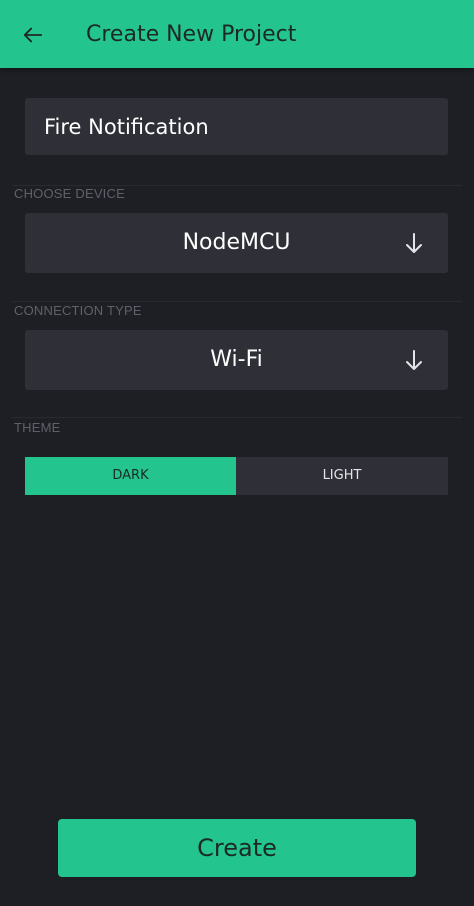 Image resolution: width=474 pixels, height=906 pixels. Describe the element at coordinates (191, 34) in the screenshot. I see `page-title: Create New Project` at that location.